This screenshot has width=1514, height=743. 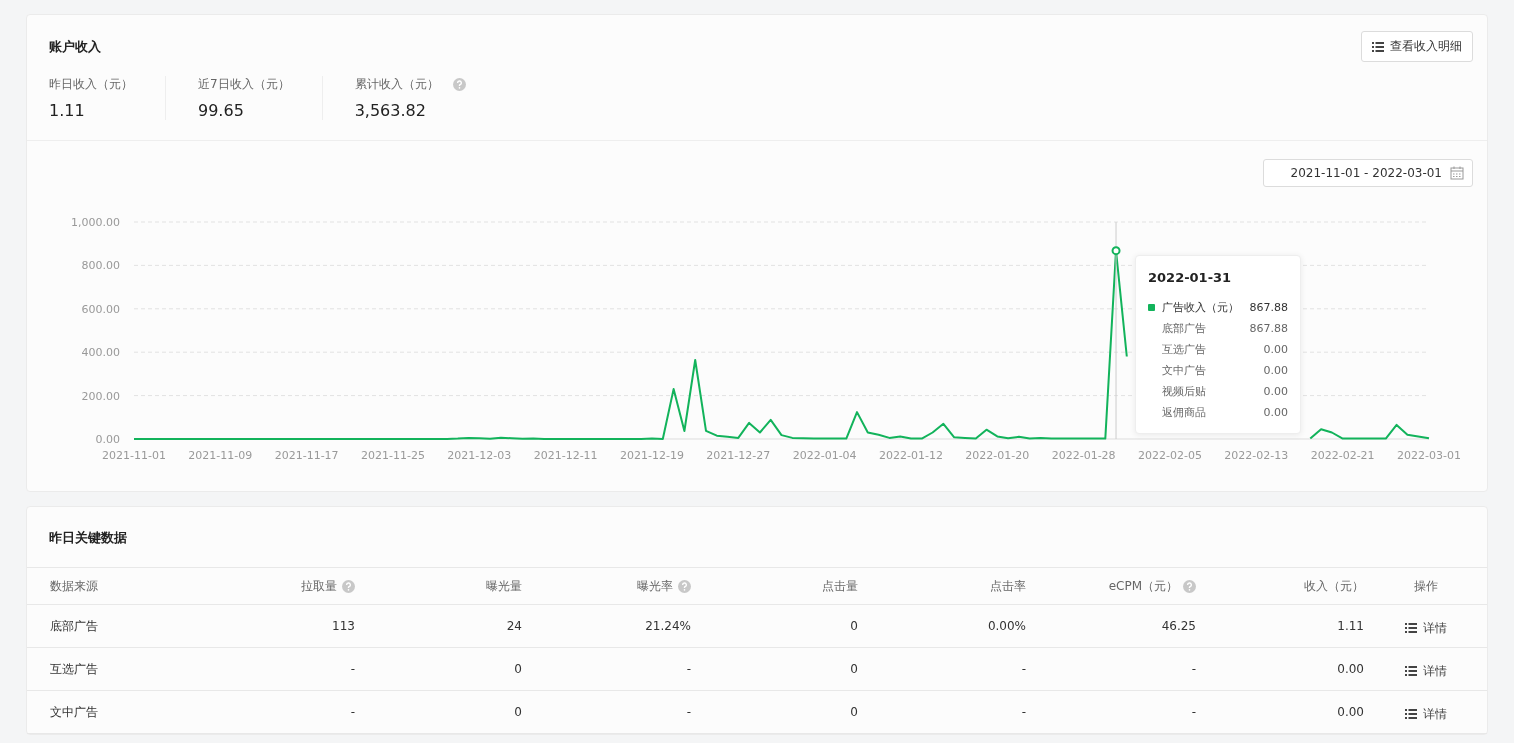 What do you see at coordinates (840, 586) in the screenshot?
I see `column-header: 点击量` at bounding box center [840, 586].